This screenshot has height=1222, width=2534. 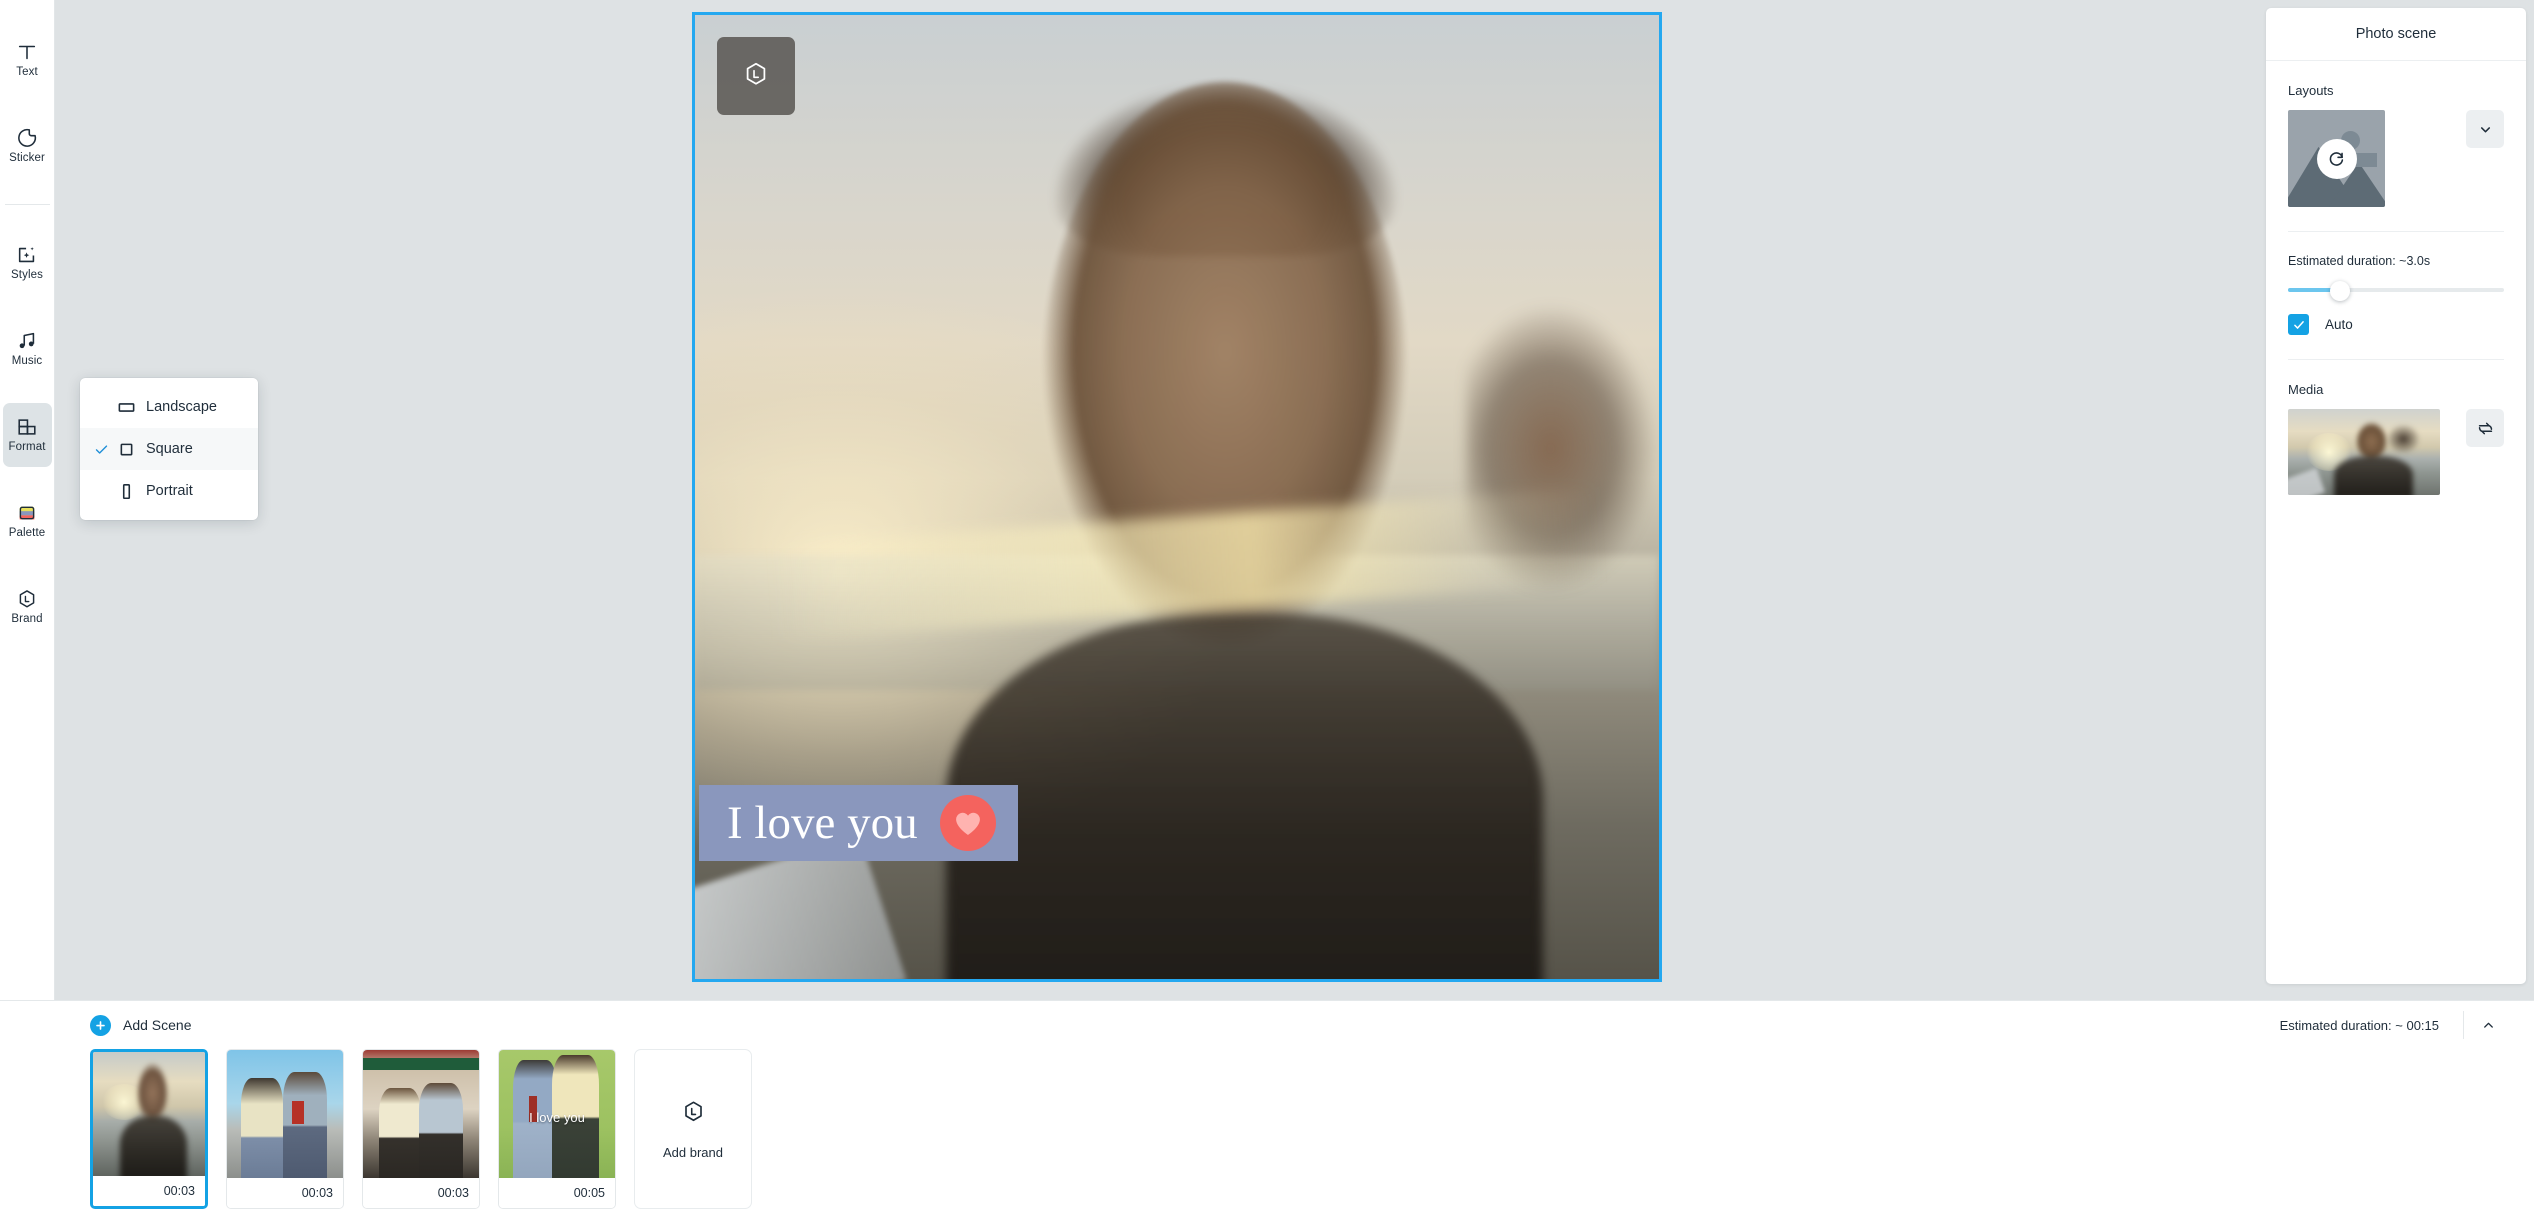 I want to click on scene-accent, so click(x=297, y=1113).